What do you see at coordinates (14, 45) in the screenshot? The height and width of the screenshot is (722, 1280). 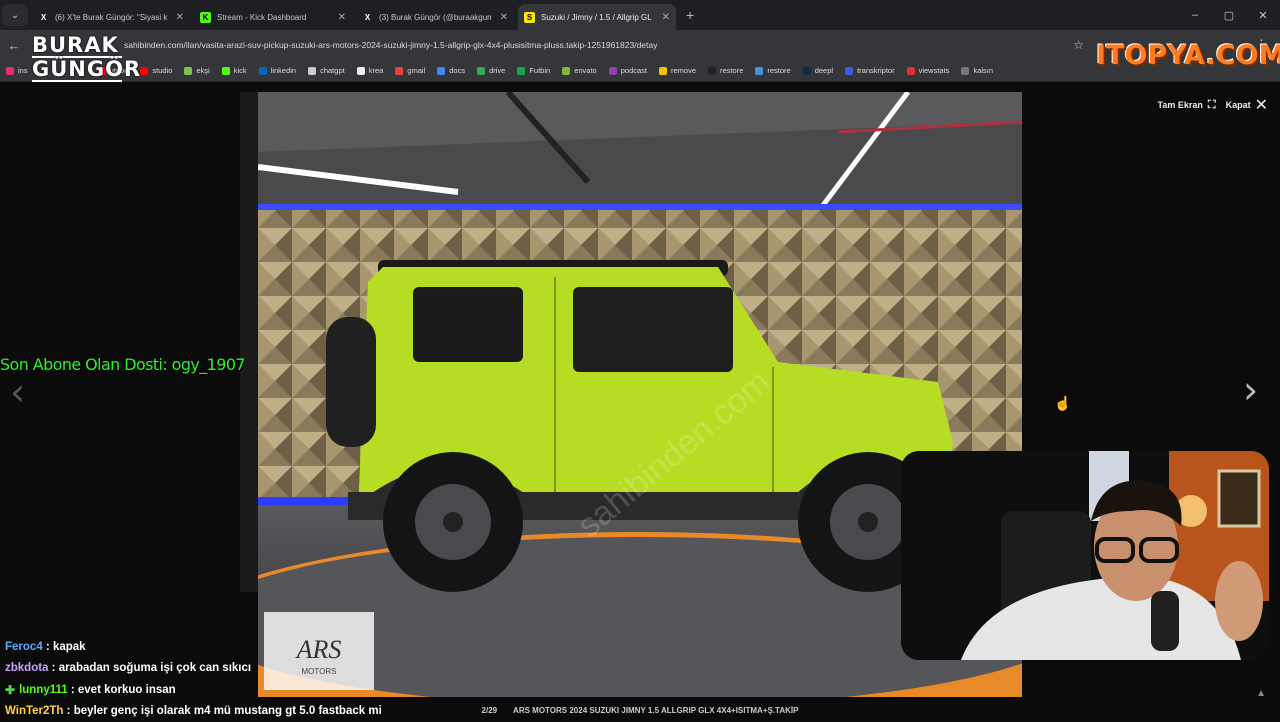 I see `back-arrow-icon: ←` at bounding box center [14, 45].